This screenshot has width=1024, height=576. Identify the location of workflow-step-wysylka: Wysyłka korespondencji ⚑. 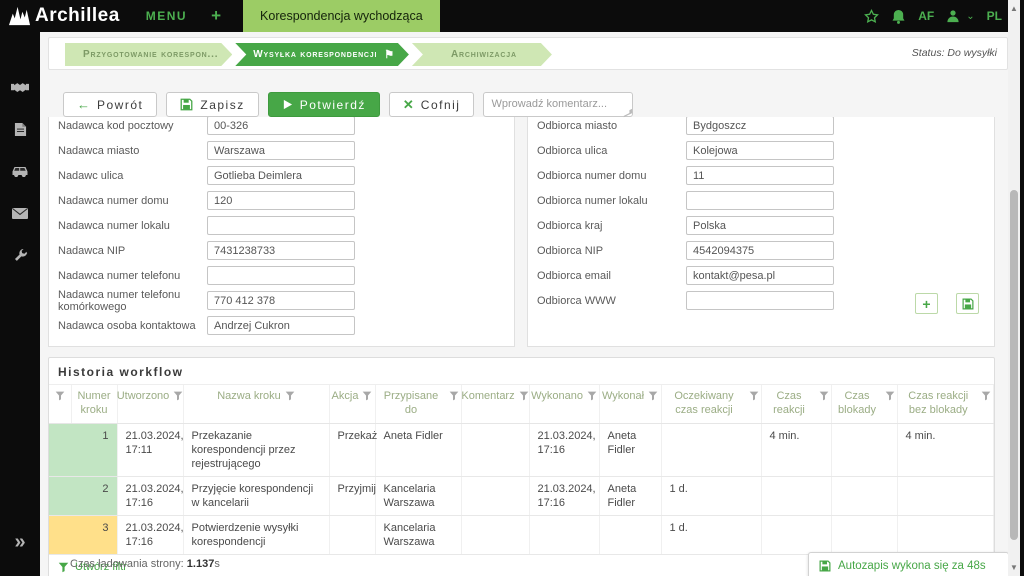
(322, 54).